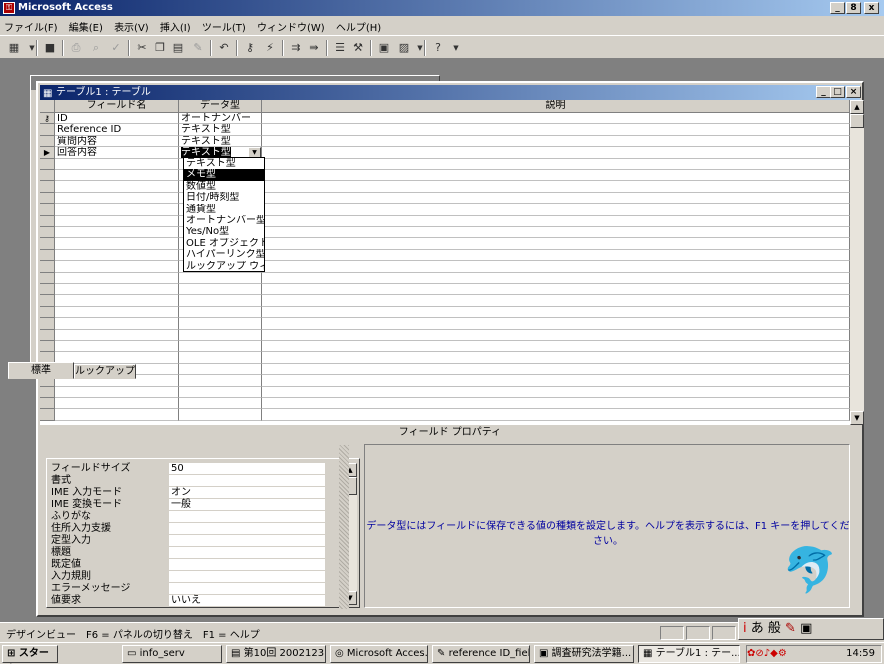 The height and width of the screenshot is (664, 884). Describe the element at coordinates (105, 371) in the screenshot. I see `tab-lookup: ルックアップ` at that location.